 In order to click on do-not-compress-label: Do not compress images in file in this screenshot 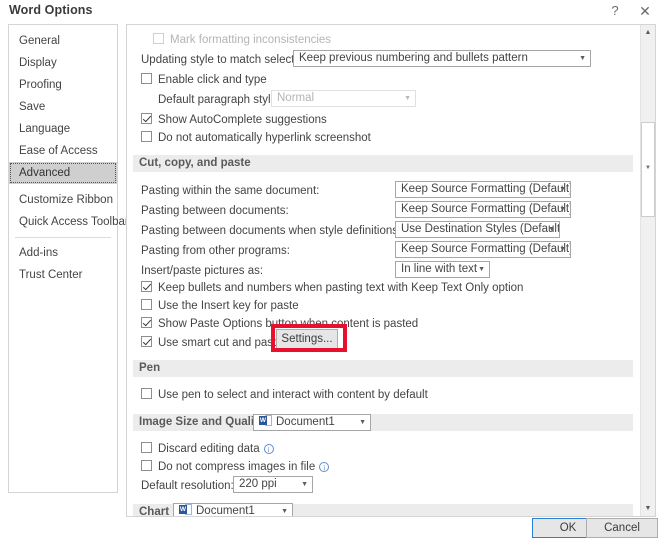, I will do `click(237, 467)`.